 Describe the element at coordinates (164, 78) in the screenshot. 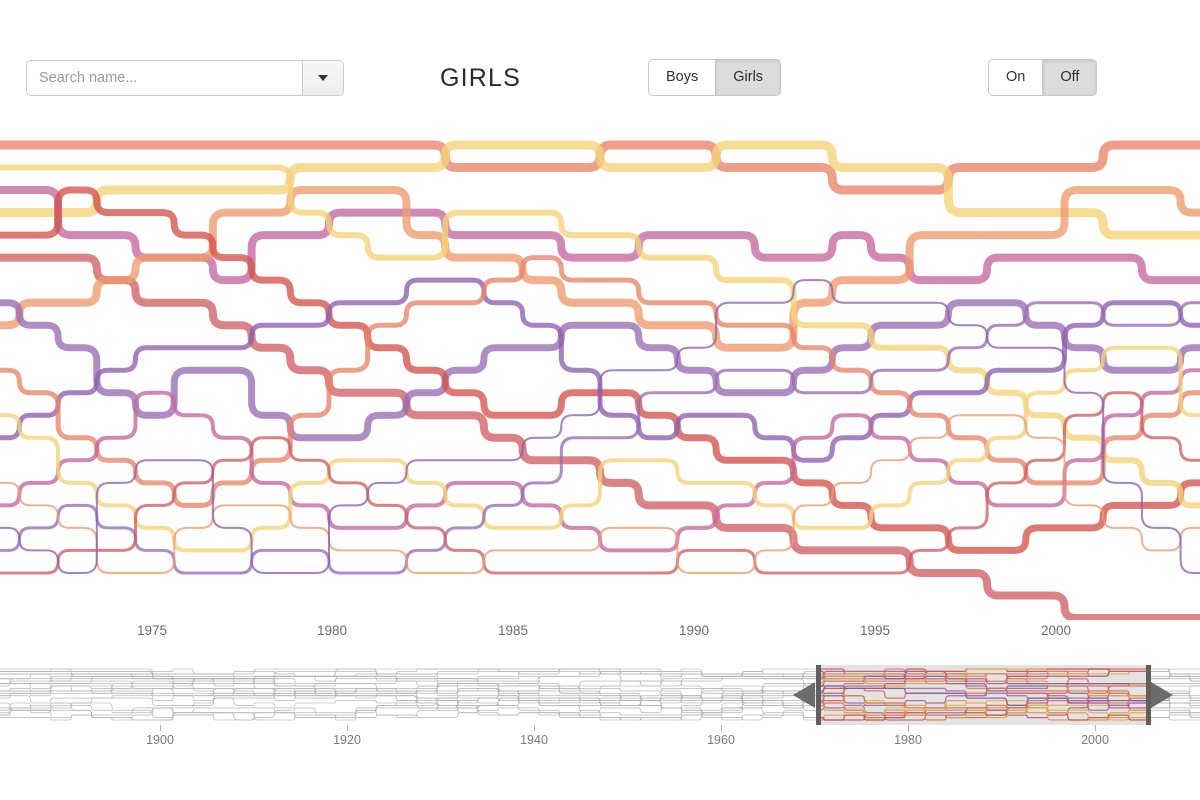

I see `search-input` at that location.